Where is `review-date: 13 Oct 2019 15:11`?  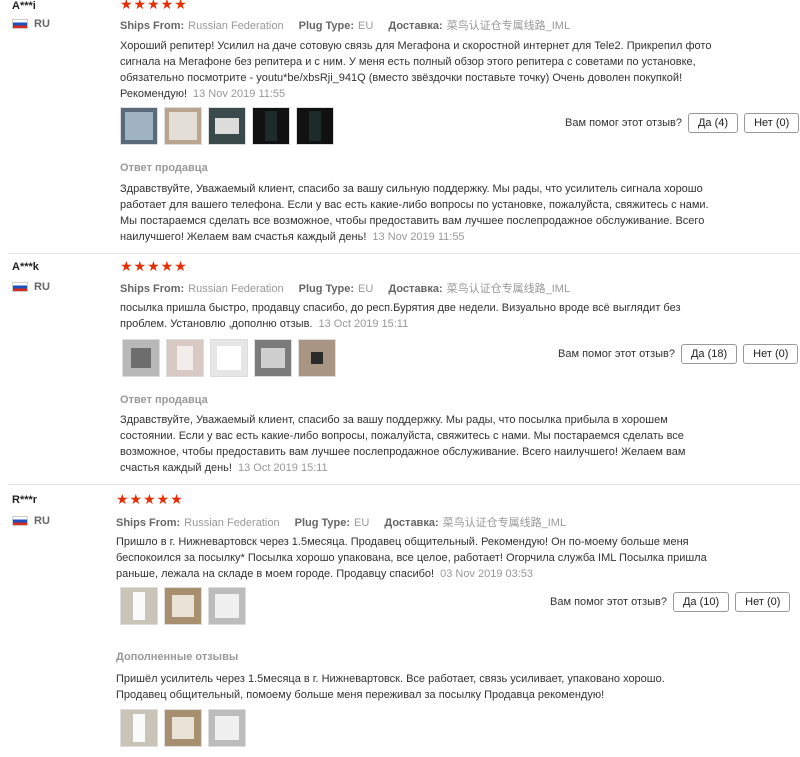
review-date: 13 Oct 2019 15:11 is located at coordinates (363, 324).